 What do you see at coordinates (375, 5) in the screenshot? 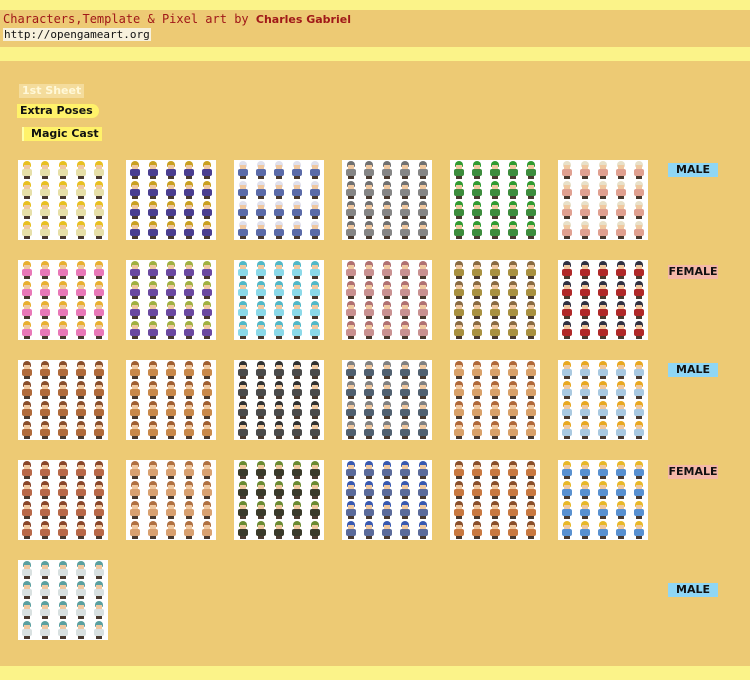
I see `top-band` at bounding box center [375, 5].